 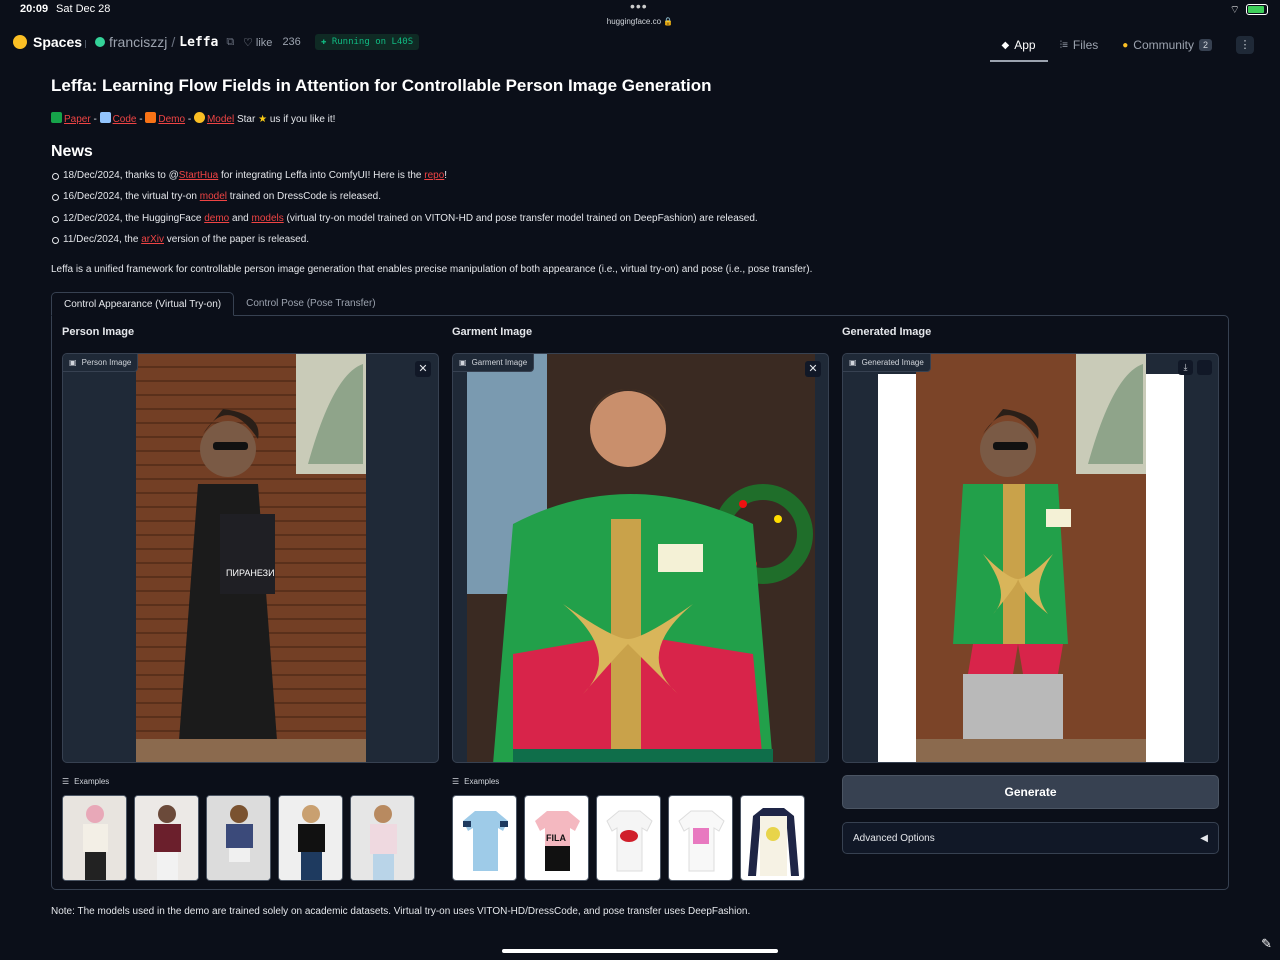 What do you see at coordinates (423, 369) in the screenshot?
I see `clear-person-image-button: ✕` at bounding box center [423, 369].